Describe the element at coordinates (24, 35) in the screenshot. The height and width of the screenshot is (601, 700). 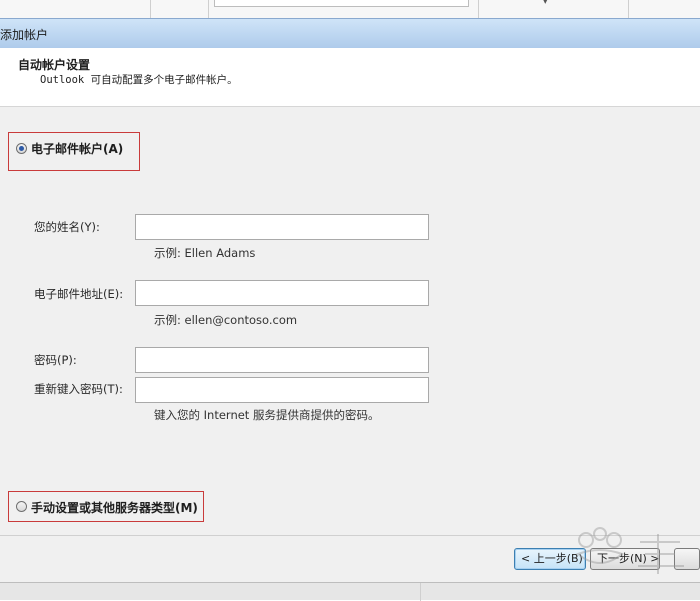
I see `dialog-title: 添加帐户` at that location.